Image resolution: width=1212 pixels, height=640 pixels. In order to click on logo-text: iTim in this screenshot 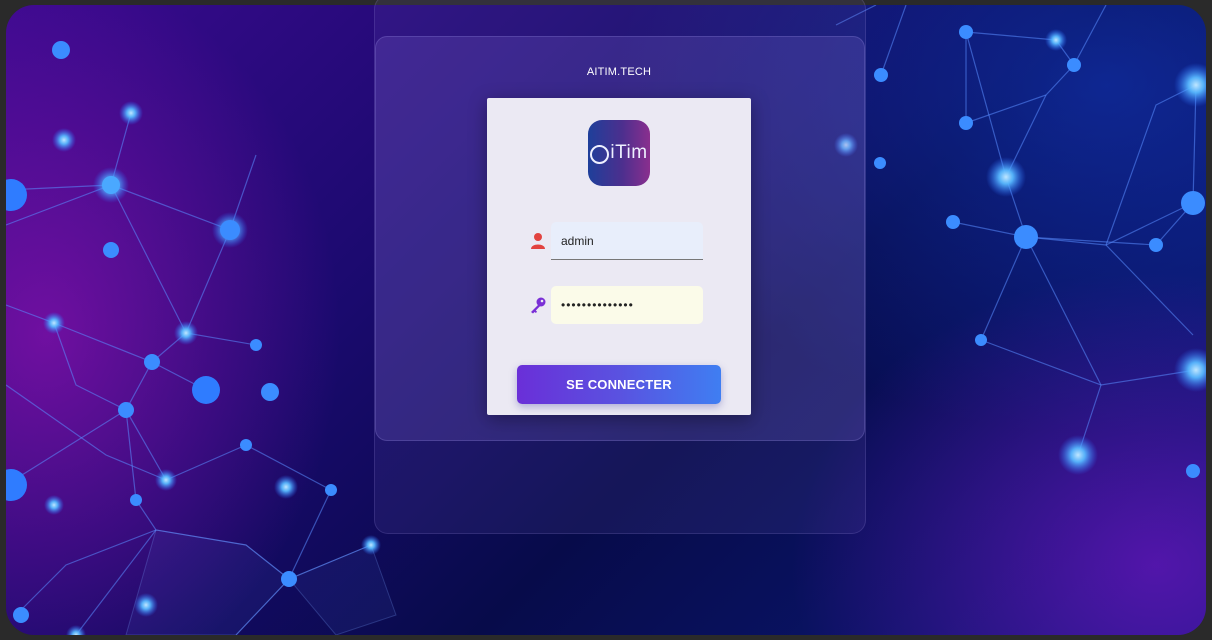, I will do `click(629, 152)`.